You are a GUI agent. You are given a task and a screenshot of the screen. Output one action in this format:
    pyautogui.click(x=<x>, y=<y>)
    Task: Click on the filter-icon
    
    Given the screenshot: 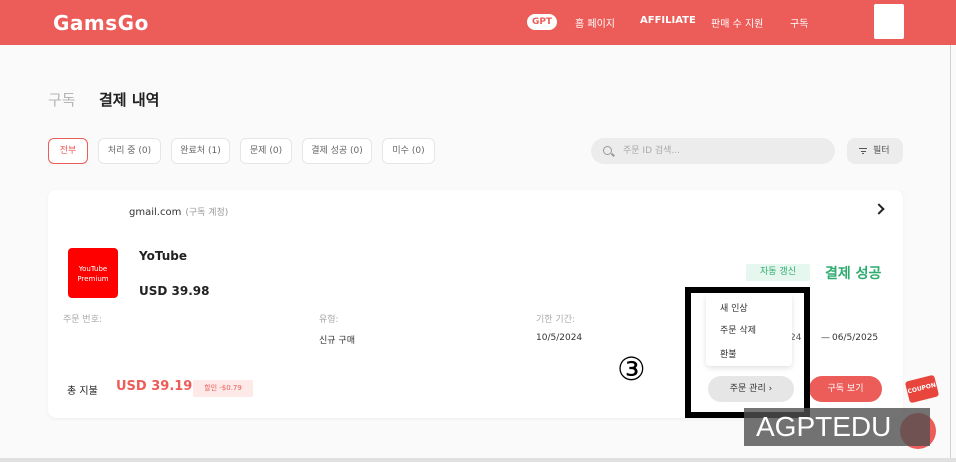 What is the action you would take?
    pyautogui.click(x=863, y=151)
    